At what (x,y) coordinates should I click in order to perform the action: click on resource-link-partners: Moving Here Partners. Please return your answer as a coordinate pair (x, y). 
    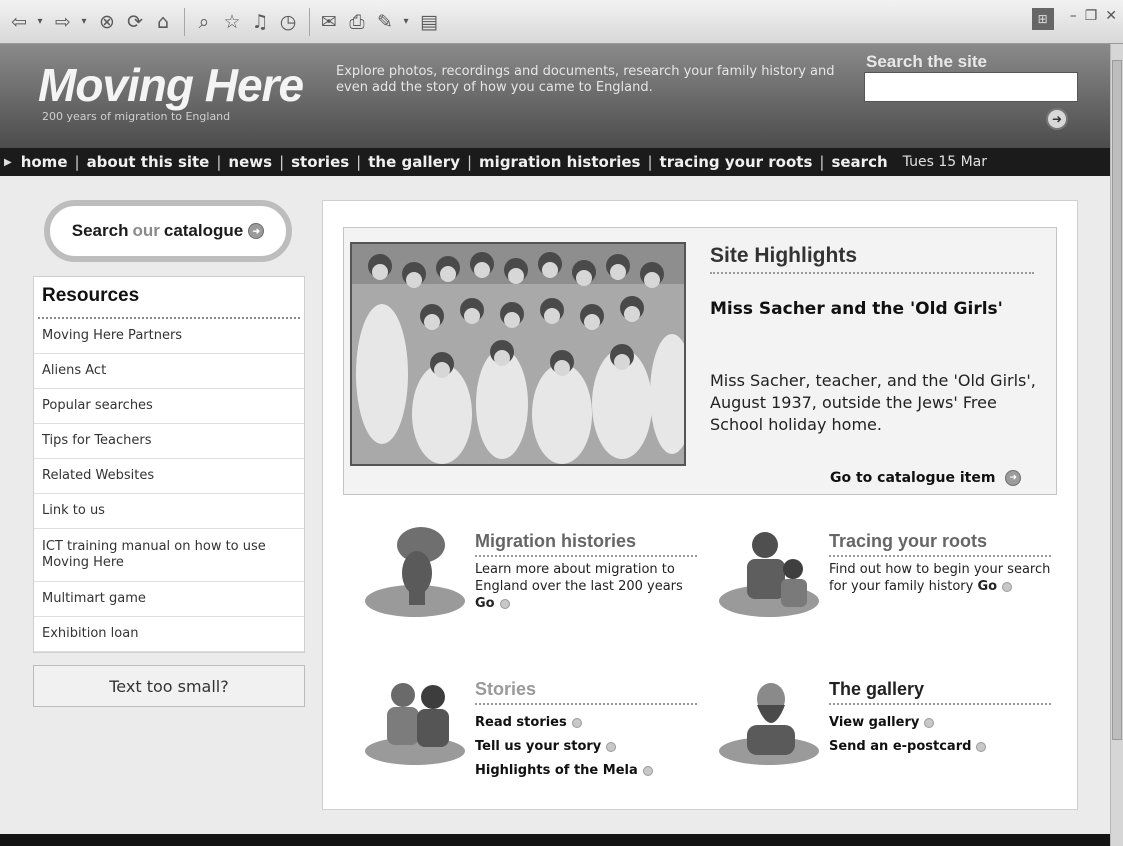
    Looking at the image, I should click on (169, 336).